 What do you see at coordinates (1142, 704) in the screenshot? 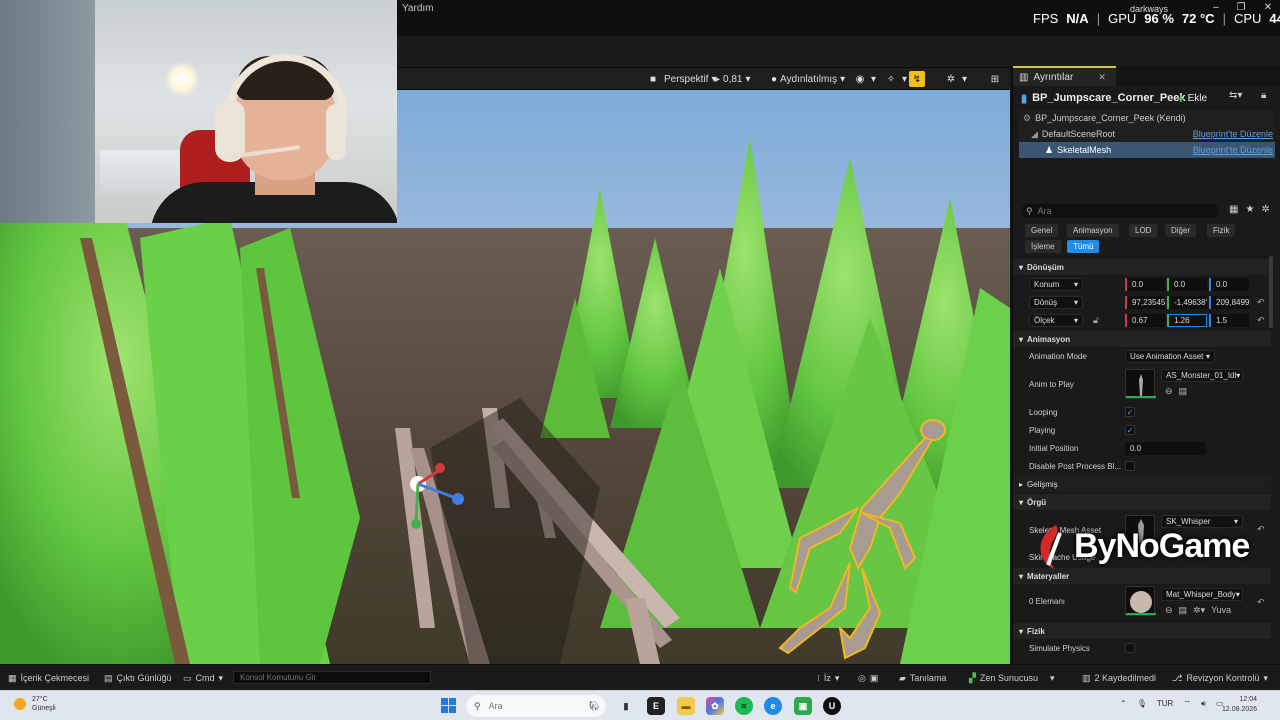
I see `microphone-icon: 🎙︎` at bounding box center [1142, 704].